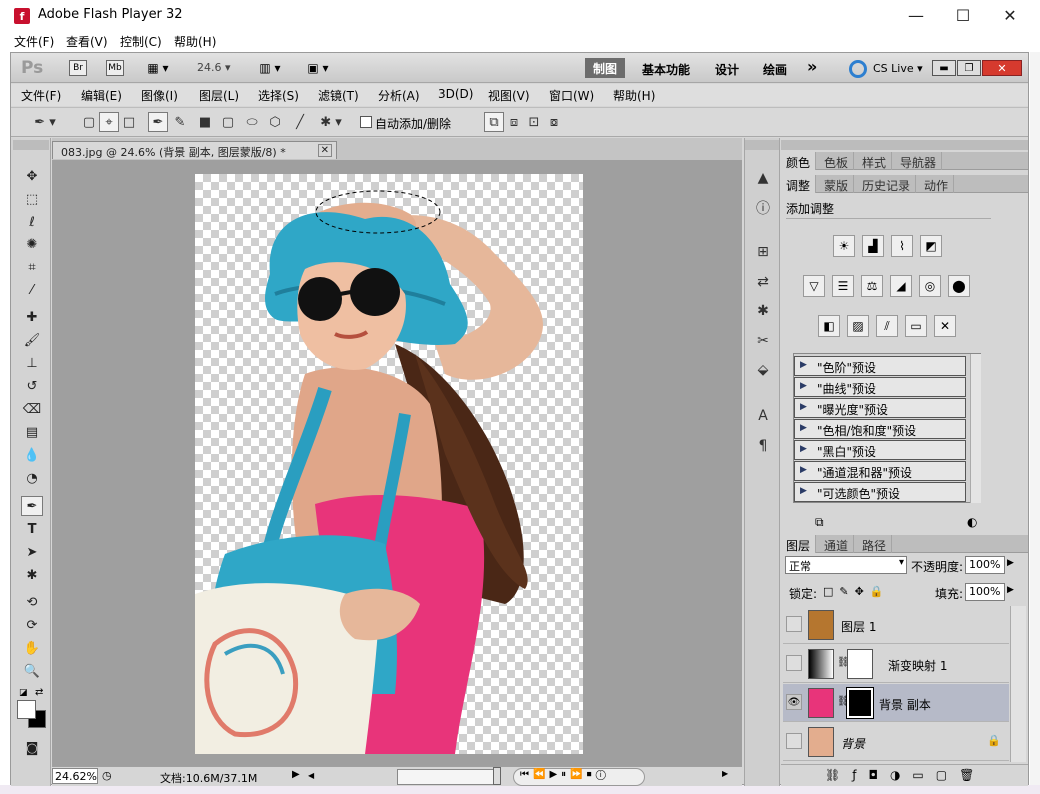 Image resolution: width=1040 pixels, height=794 pixels. Describe the element at coordinates (32, 529) in the screenshot. I see `type-tool-icon: T` at that location.